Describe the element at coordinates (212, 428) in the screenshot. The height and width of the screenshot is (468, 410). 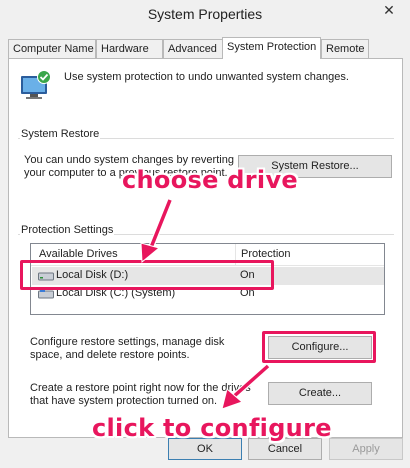
I see `annotation-click-to-configure: click to configure` at that location.